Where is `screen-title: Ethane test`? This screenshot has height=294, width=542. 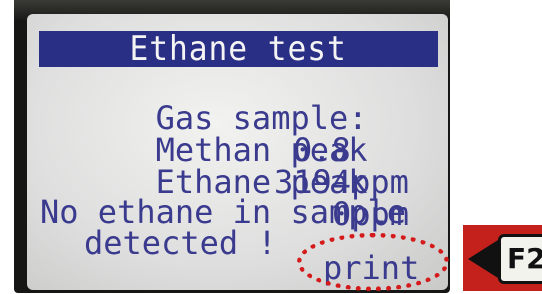 screen-title: Ethane test is located at coordinates (238, 49).